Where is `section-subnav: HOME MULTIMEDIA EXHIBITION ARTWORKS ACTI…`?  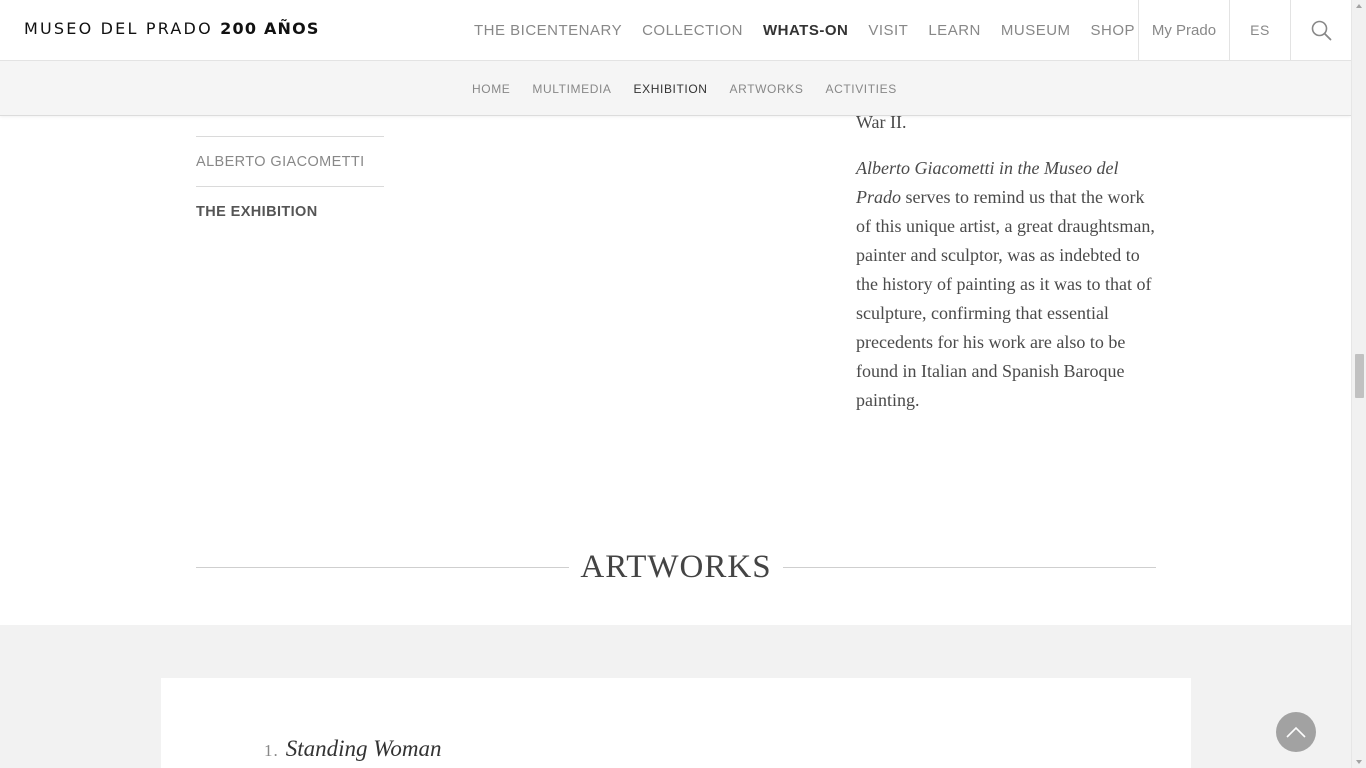
section-subnav: HOME MULTIMEDIA EXHIBITION ARTWORKS ACTI… is located at coordinates (675, 88).